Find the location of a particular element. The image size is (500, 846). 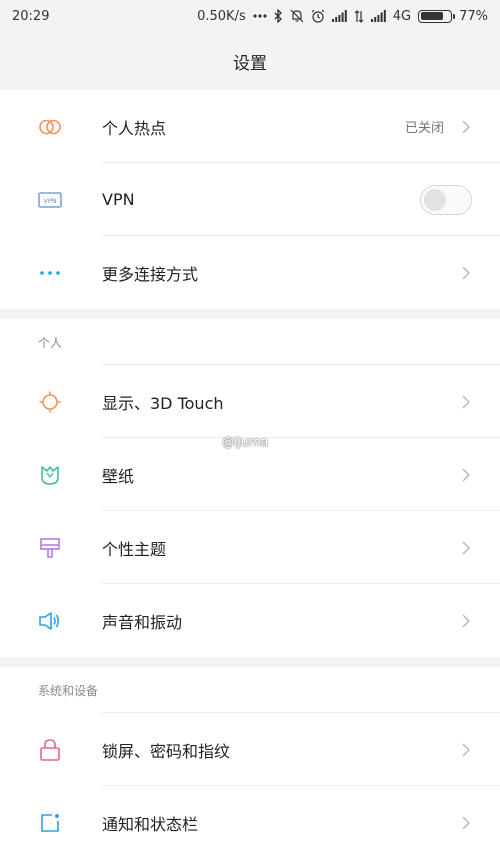

section-title: 个人 is located at coordinates (50, 342).